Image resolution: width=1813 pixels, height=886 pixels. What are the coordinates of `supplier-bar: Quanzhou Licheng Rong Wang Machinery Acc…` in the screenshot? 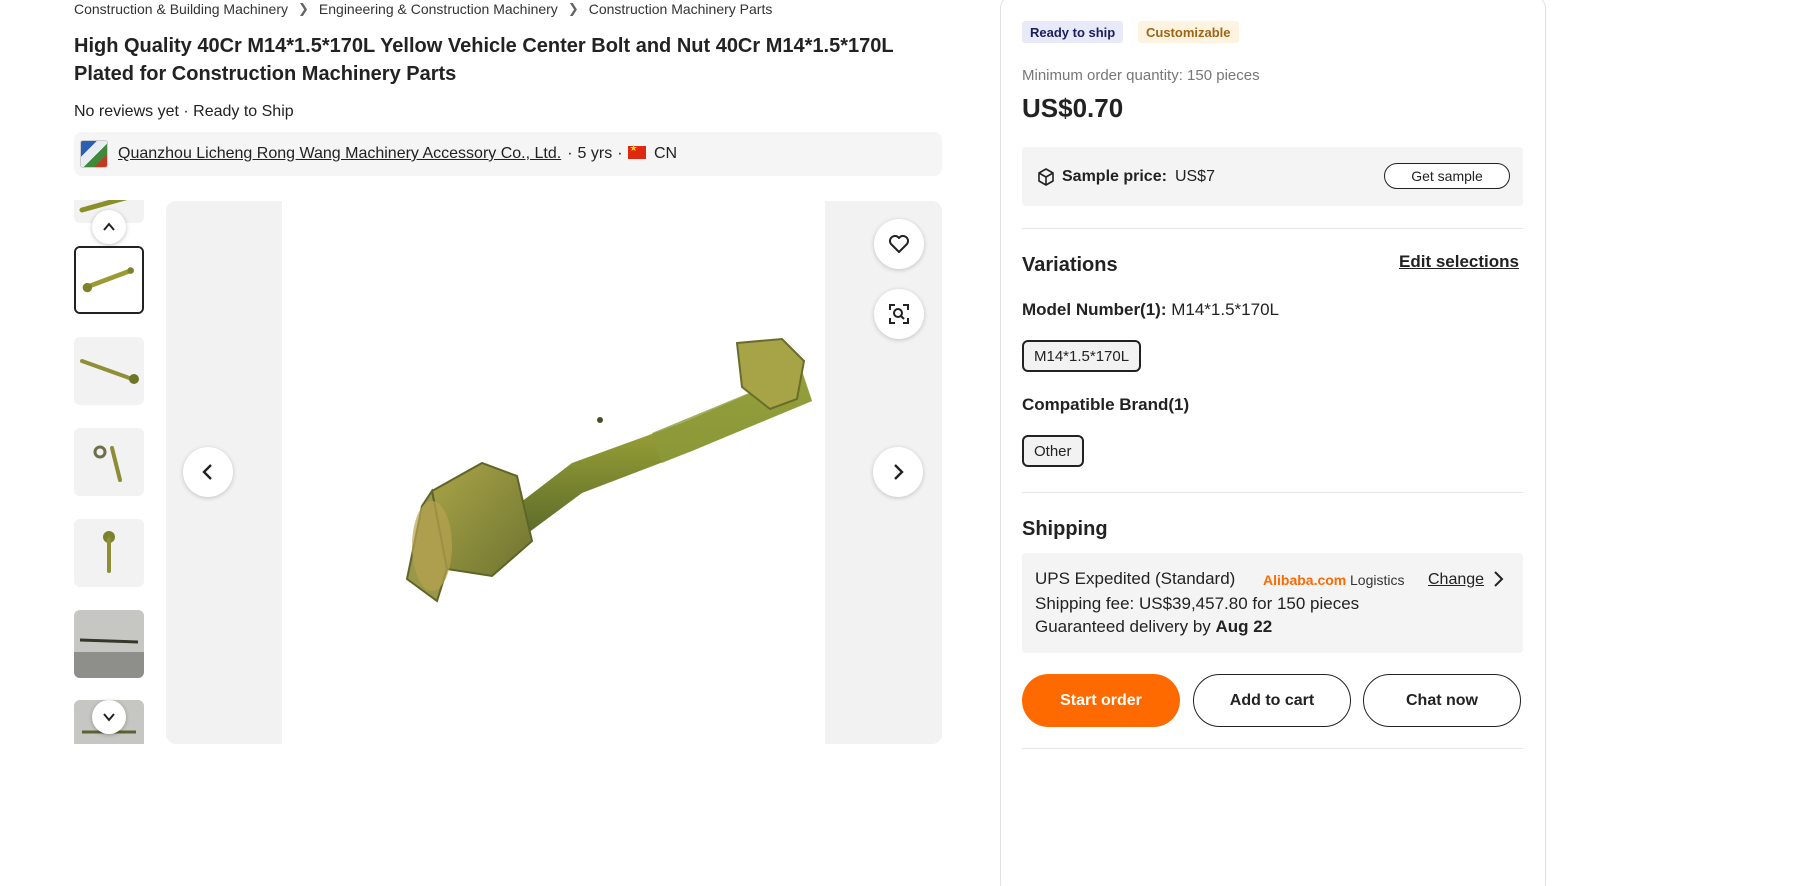 It's located at (508, 154).